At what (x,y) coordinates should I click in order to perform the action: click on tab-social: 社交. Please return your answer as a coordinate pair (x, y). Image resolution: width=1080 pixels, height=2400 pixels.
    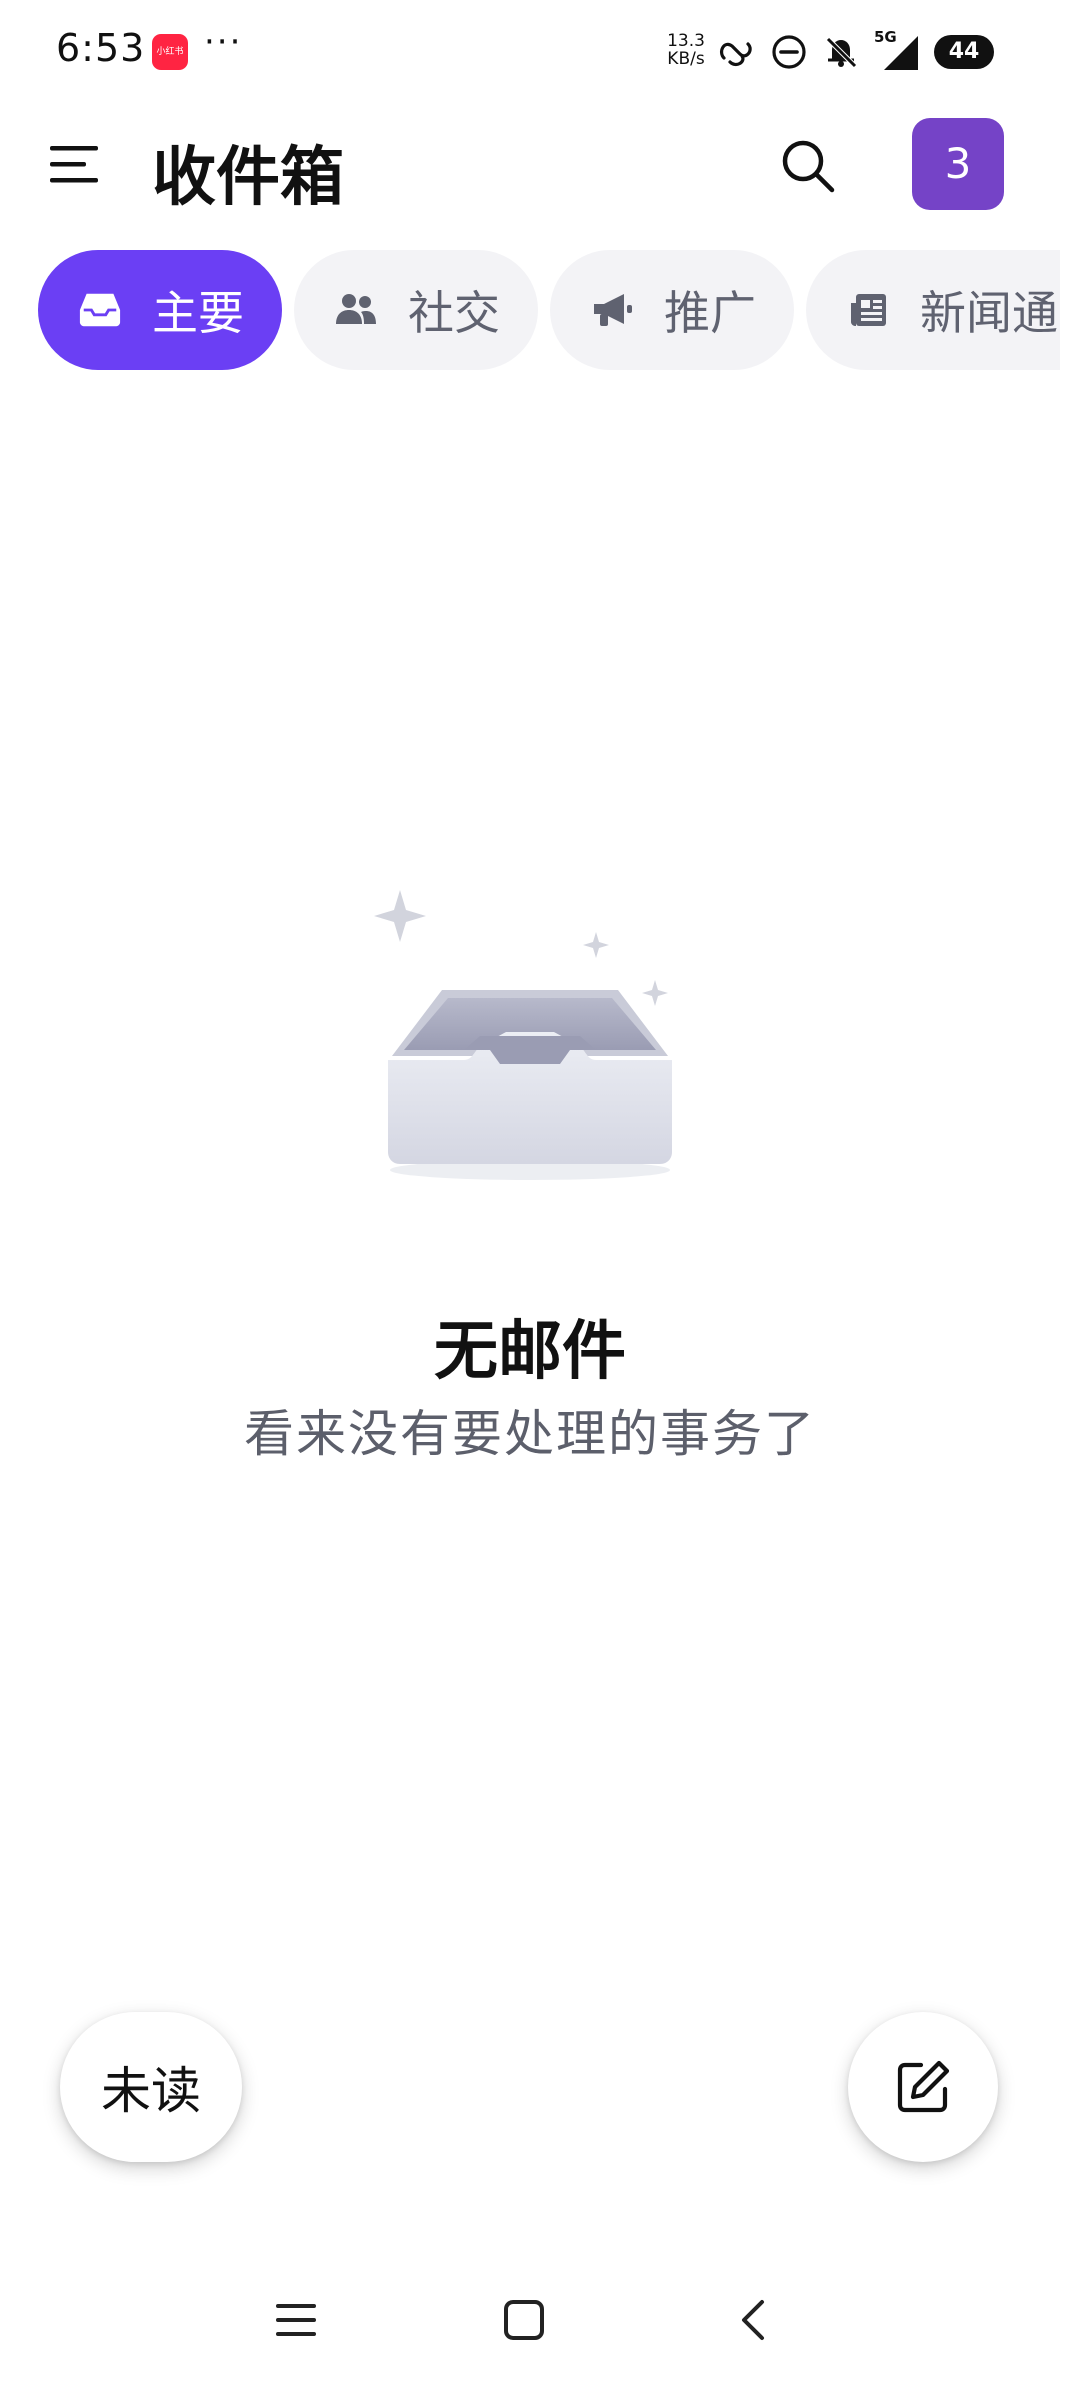
    Looking at the image, I should click on (416, 310).